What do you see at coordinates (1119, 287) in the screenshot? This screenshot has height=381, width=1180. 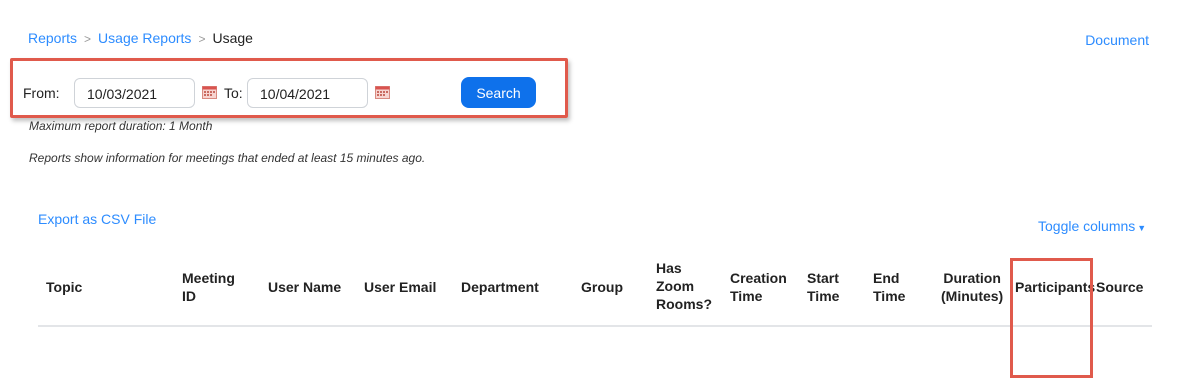 I see `column-header-source: Source` at bounding box center [1119, 287].